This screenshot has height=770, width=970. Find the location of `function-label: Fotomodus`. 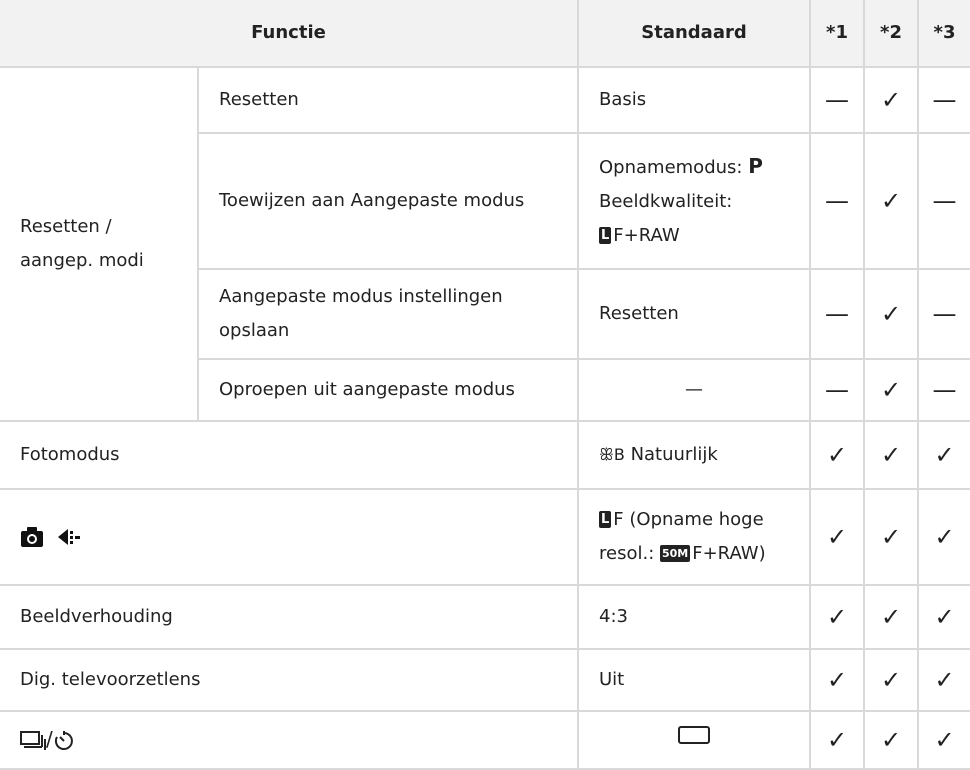

function-label: Fotomodus is located at coordinates (289, 455).